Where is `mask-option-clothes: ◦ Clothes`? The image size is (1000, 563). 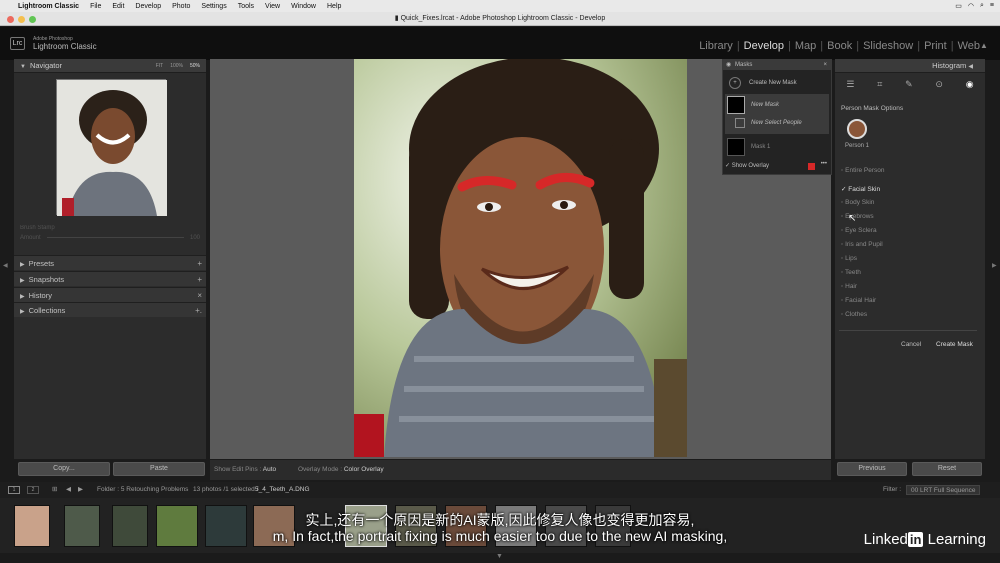 mask-option-clothes: ◦ Clothes is located at coordinates (854, 314).